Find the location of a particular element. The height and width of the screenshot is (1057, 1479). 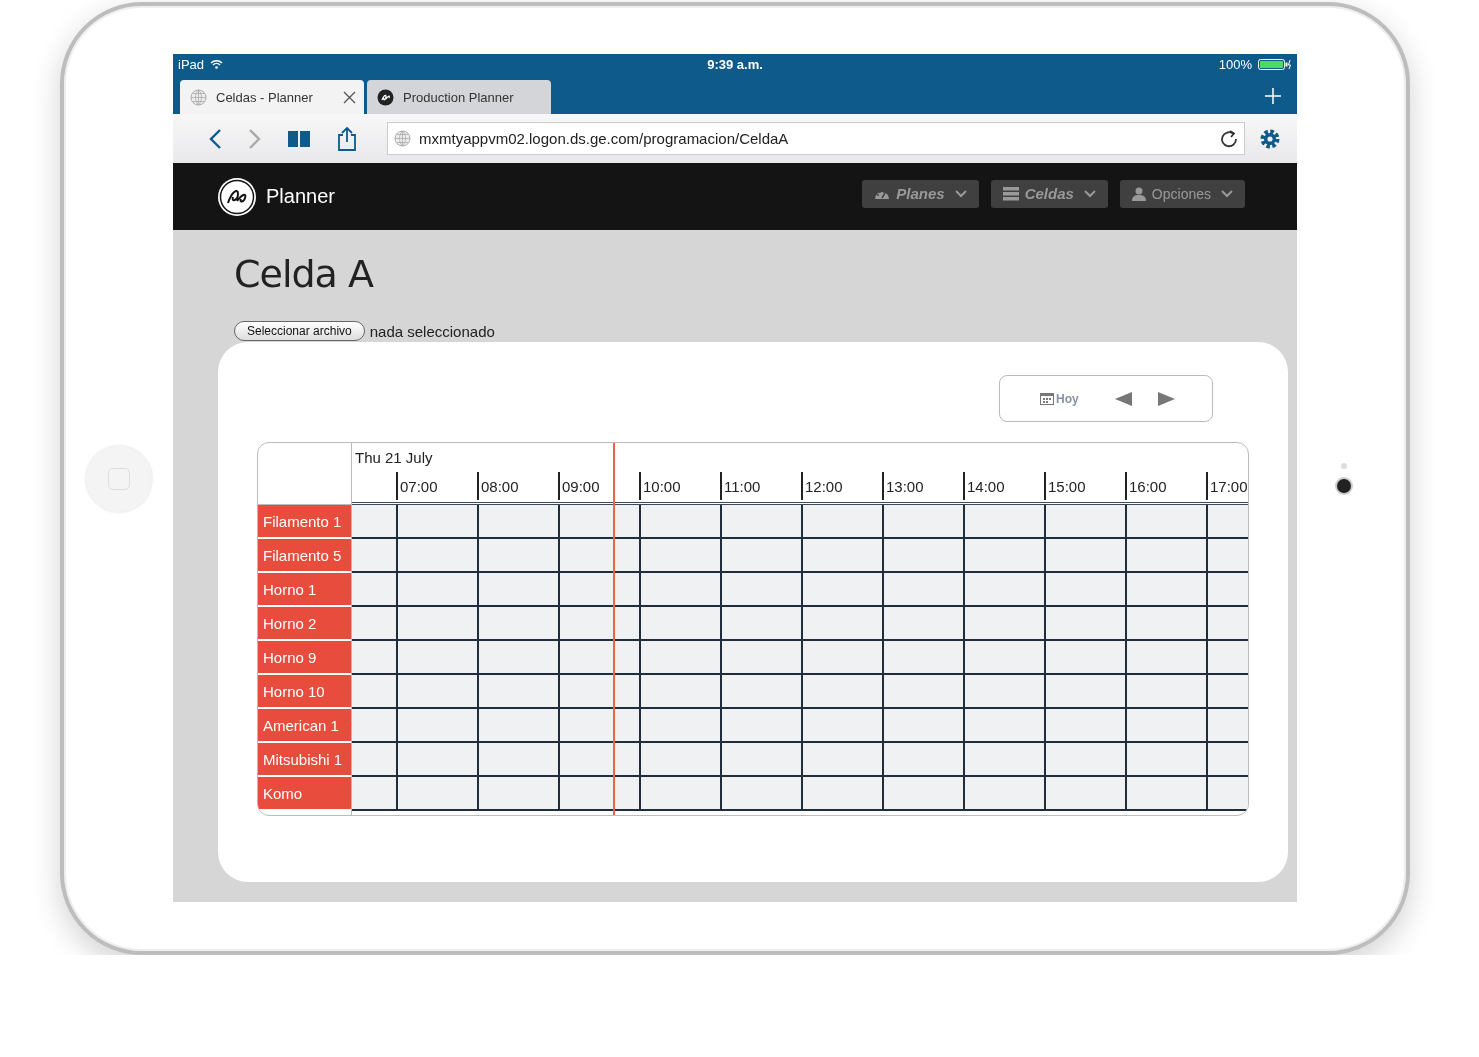

hour-label: 13:00 is located at coordinates (905, 486).